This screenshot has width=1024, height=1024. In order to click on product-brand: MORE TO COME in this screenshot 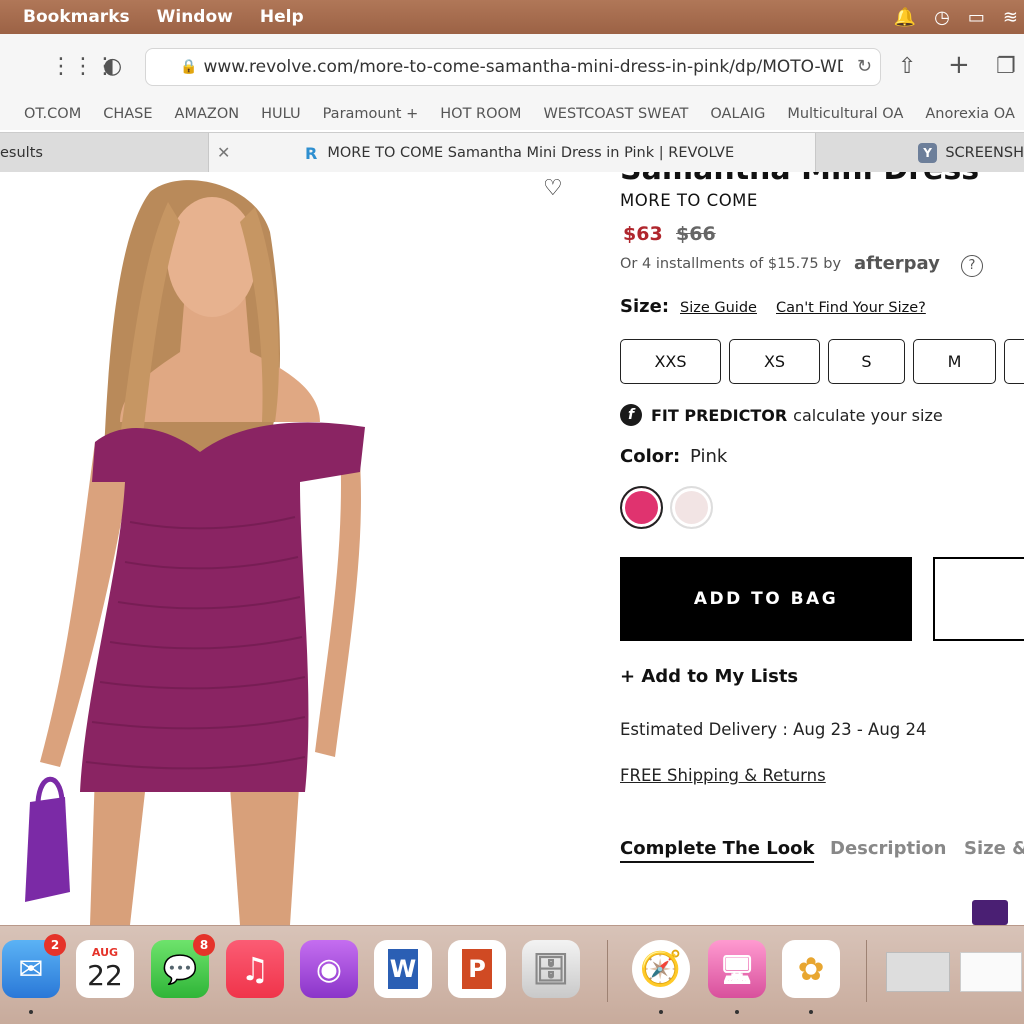, I will do `click(689, 200)`.